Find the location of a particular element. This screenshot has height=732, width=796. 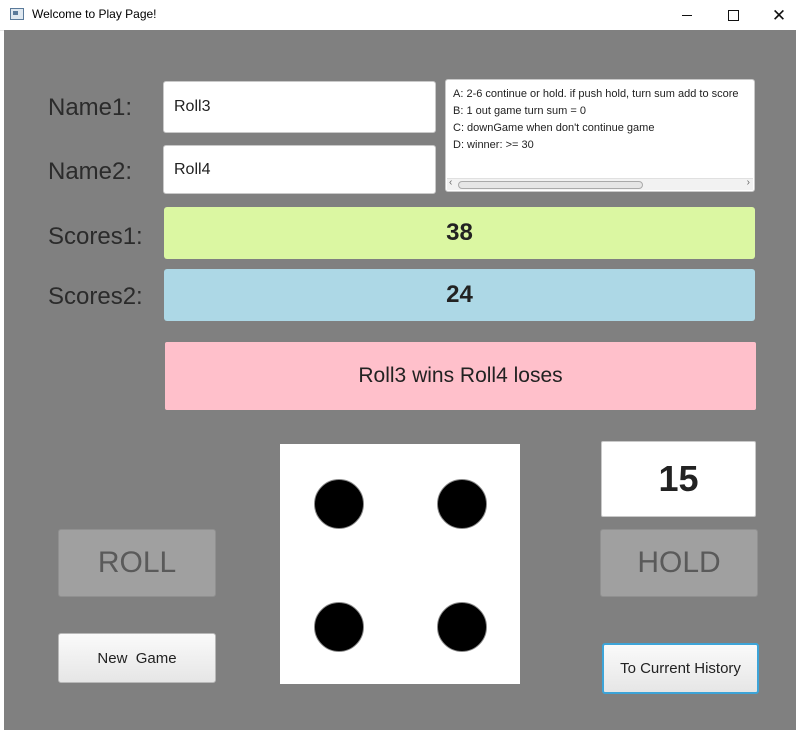

maximize-button is located at coordinates (733, 15).